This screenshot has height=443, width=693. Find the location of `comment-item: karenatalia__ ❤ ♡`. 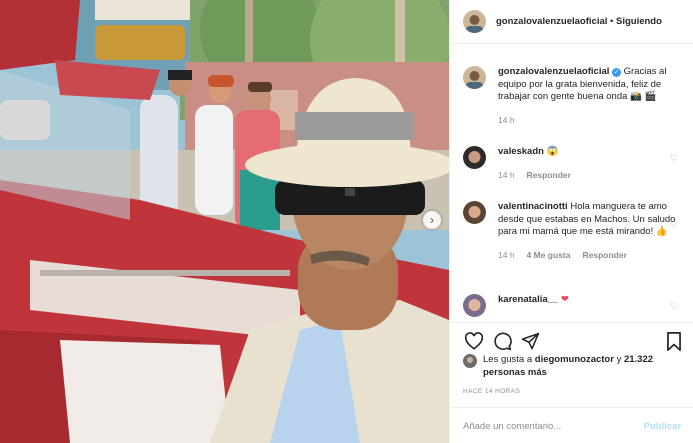

comment-item: karenatalia__ ❤ ♡ is located at coordinates (574, 305).